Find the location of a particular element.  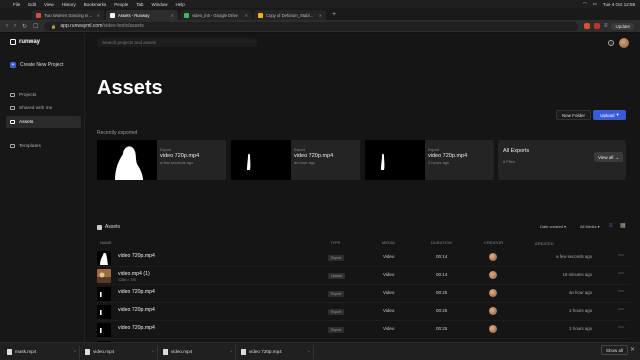

tab-title: Two Women Dancing In The Bedroo is located at coordinates (69, 15).